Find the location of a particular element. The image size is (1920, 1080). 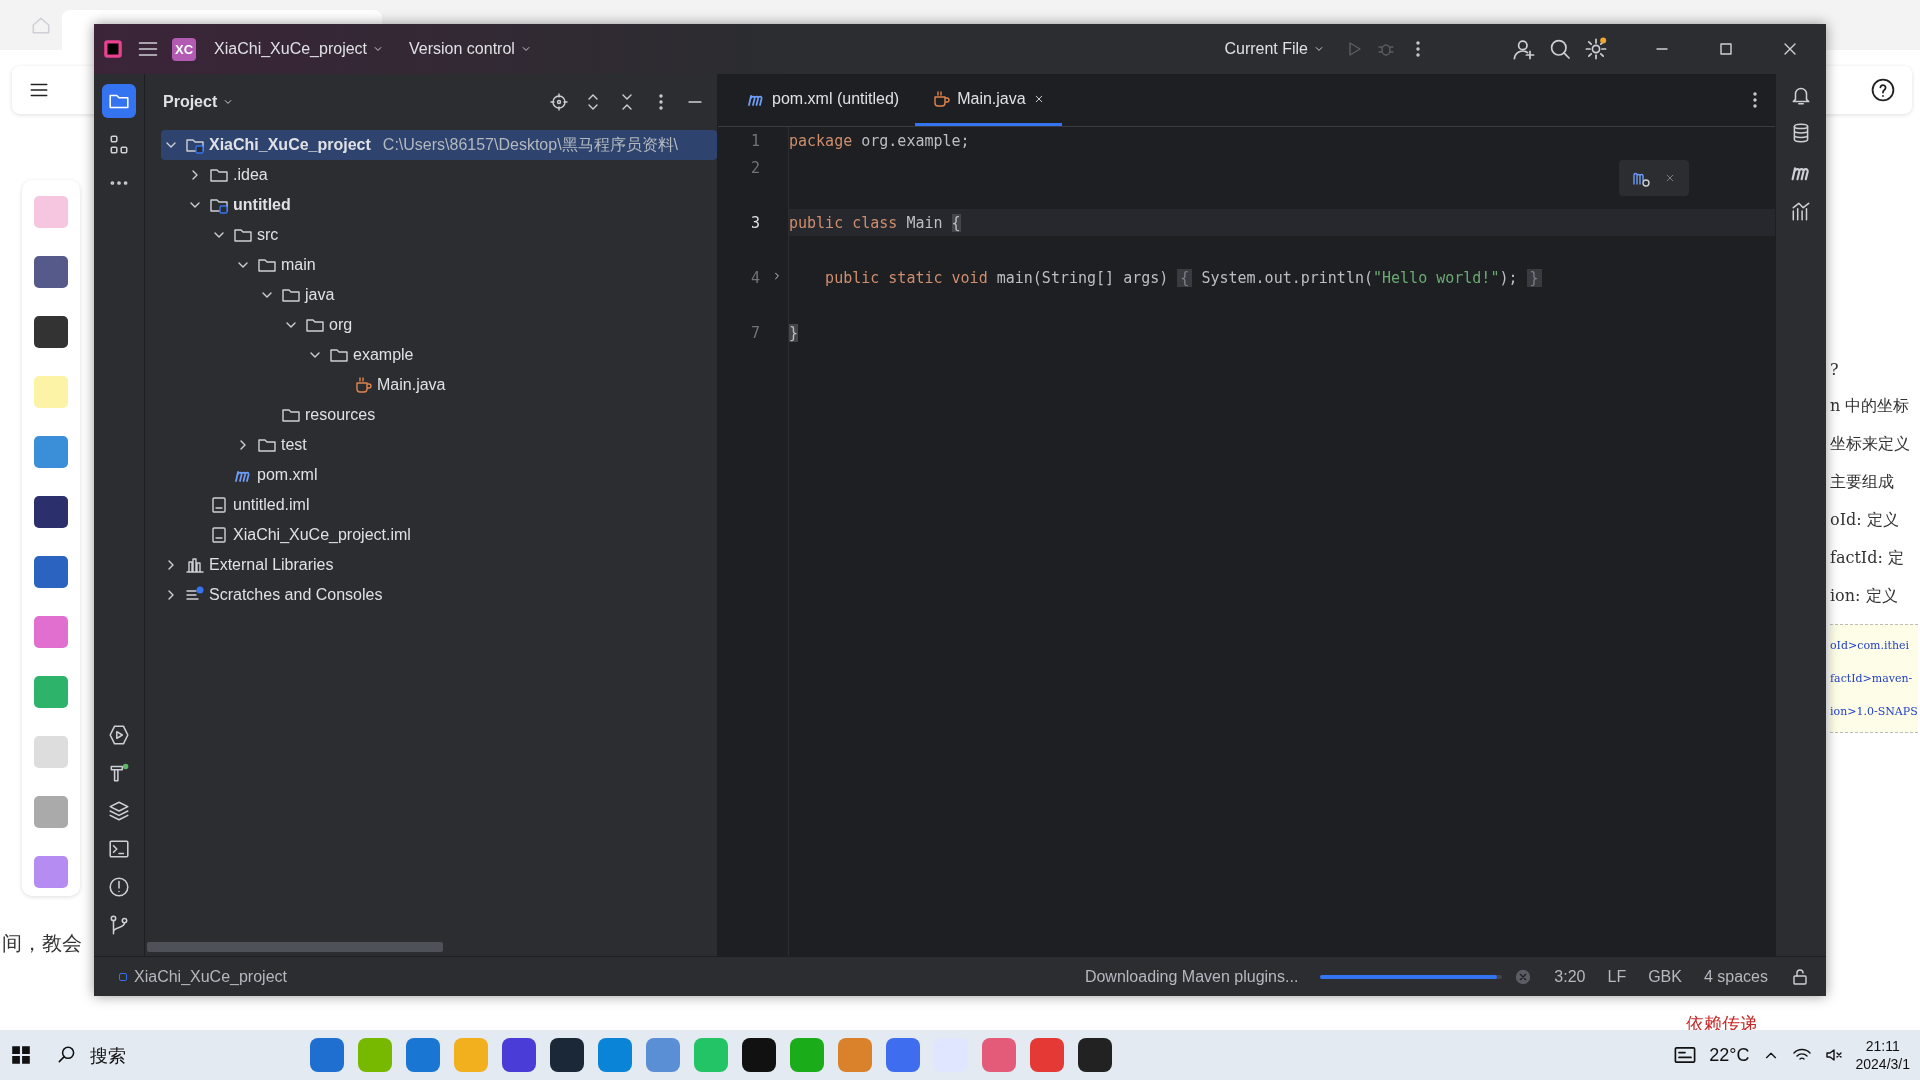

editor-tab: Main.java is located at coordinates (988, 100).